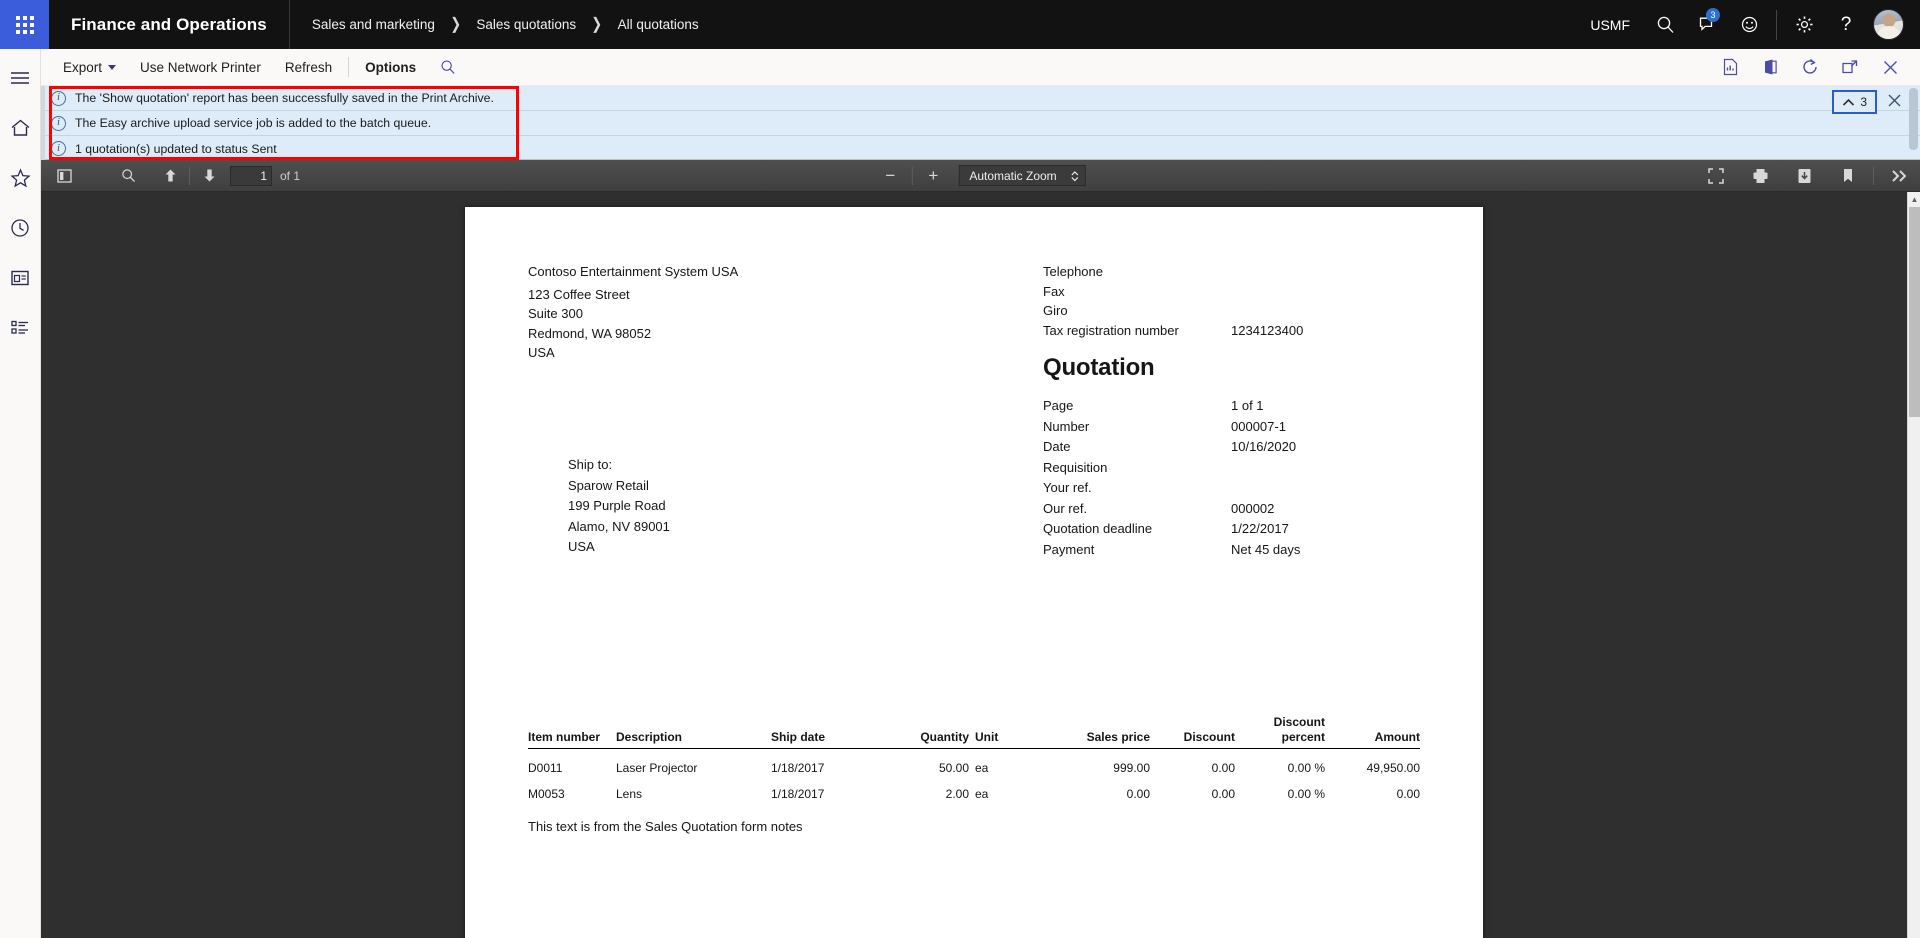  I want to click on message-bar-left-edge, so click(43, 123).